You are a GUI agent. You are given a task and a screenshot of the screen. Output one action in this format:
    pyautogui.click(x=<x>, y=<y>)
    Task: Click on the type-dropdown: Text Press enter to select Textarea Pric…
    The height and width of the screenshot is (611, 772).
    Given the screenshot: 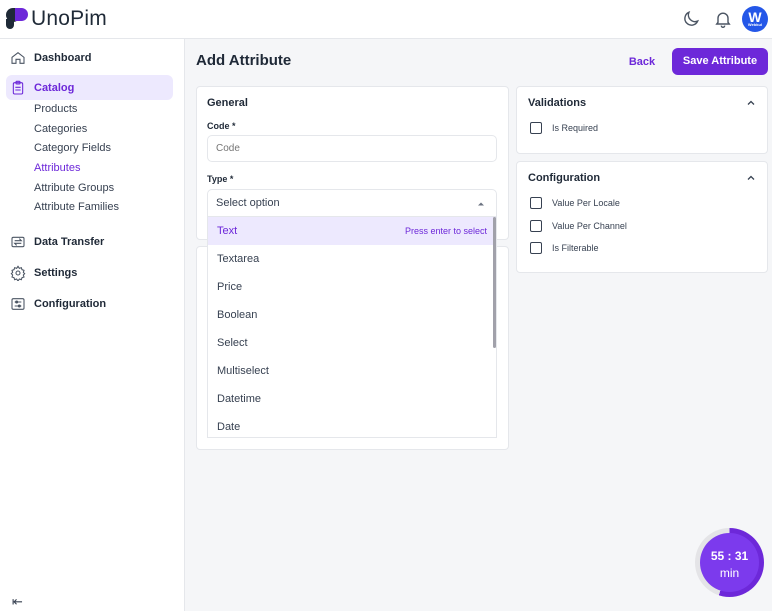 What is the action you would take?
    pyautogui.click(x=352, y=327)
    